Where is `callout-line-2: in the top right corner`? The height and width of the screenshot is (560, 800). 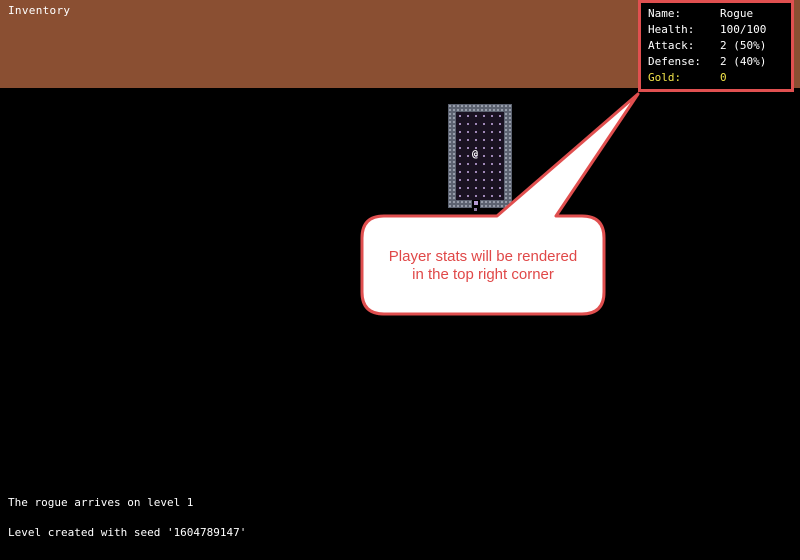
callout-line-2: in the top right corner is located at coordinates (483, 274).